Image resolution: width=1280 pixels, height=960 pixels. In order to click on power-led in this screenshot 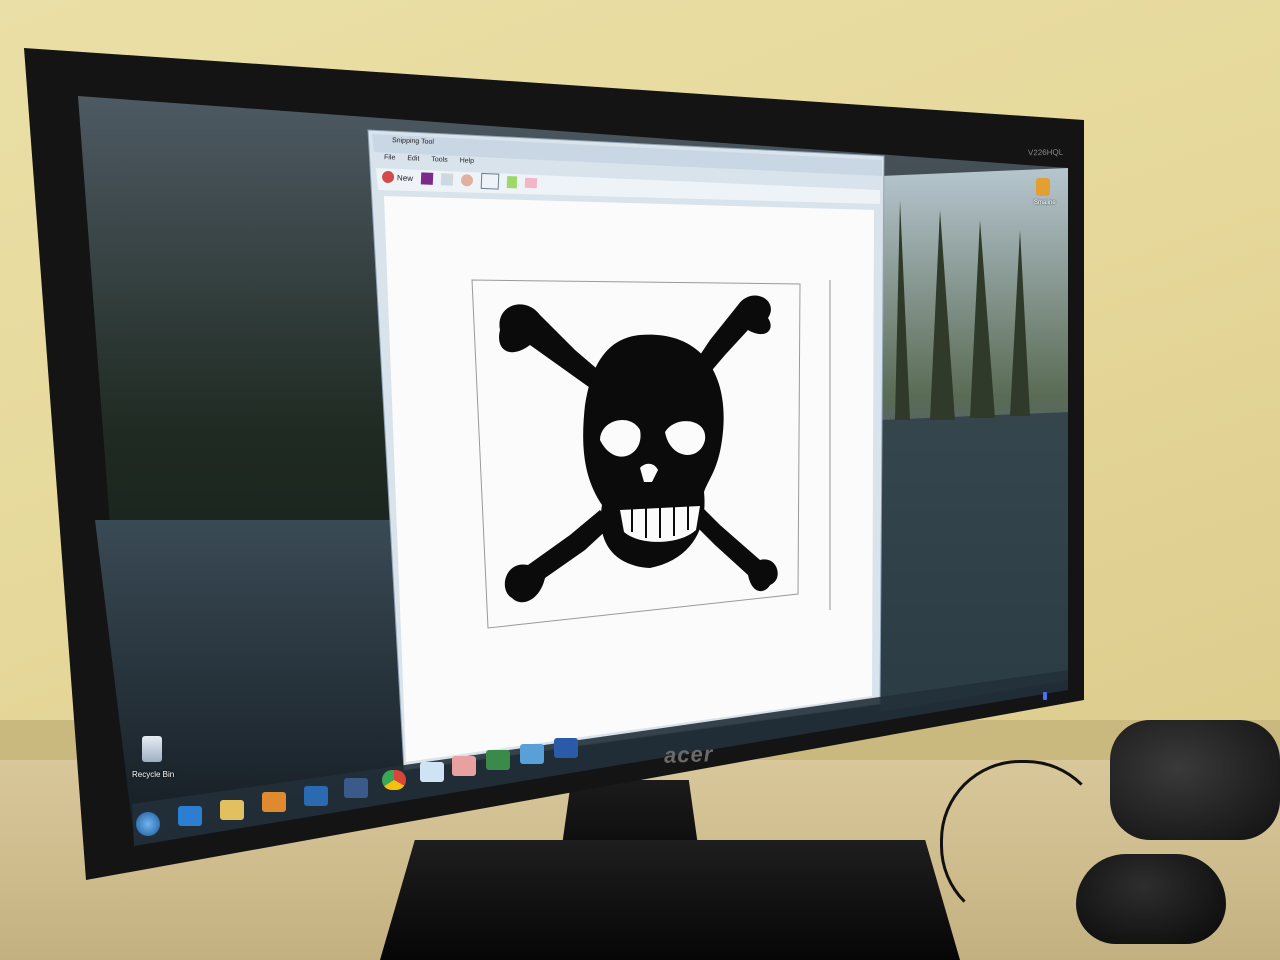, I will do `click(1045, 696)`.